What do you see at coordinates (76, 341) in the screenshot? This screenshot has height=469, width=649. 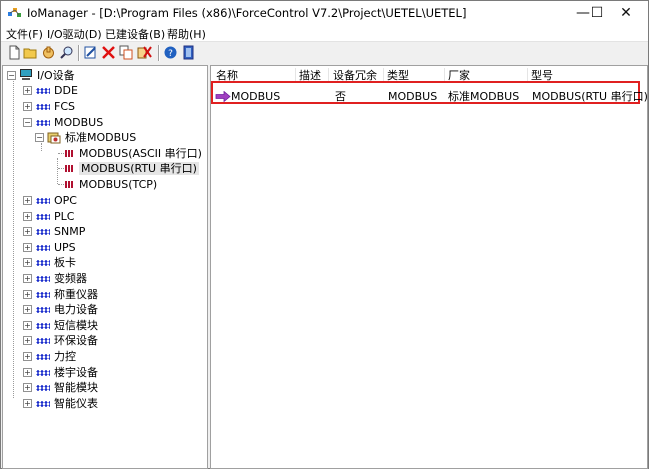 I see `tree-item-label: 环保设备` at bounding box center [76, 341].